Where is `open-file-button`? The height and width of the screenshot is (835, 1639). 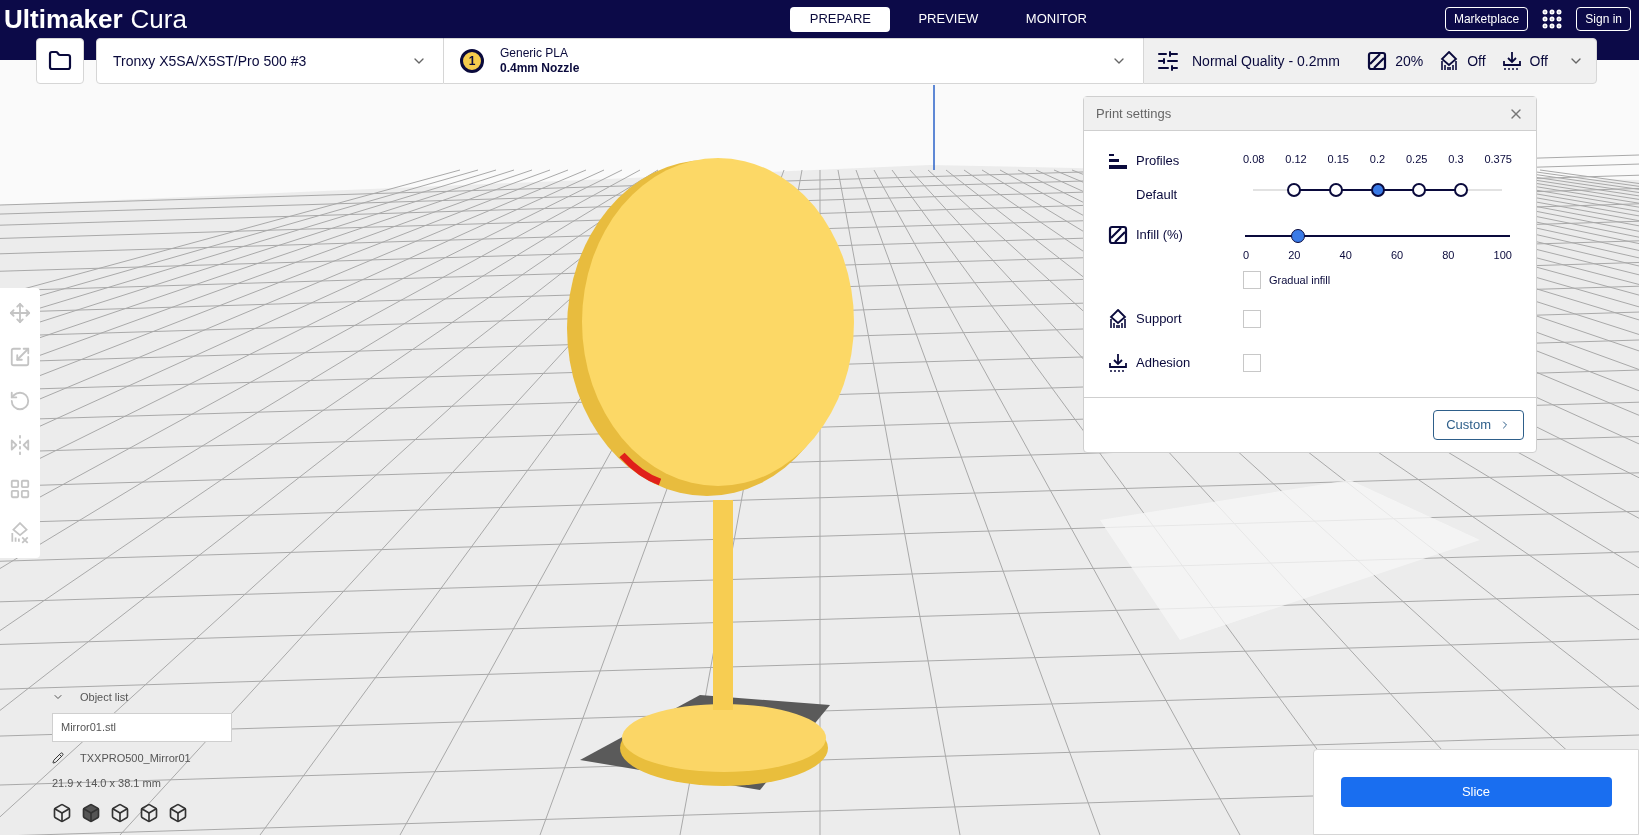 open-file-button is located at coordinates (60, 61).